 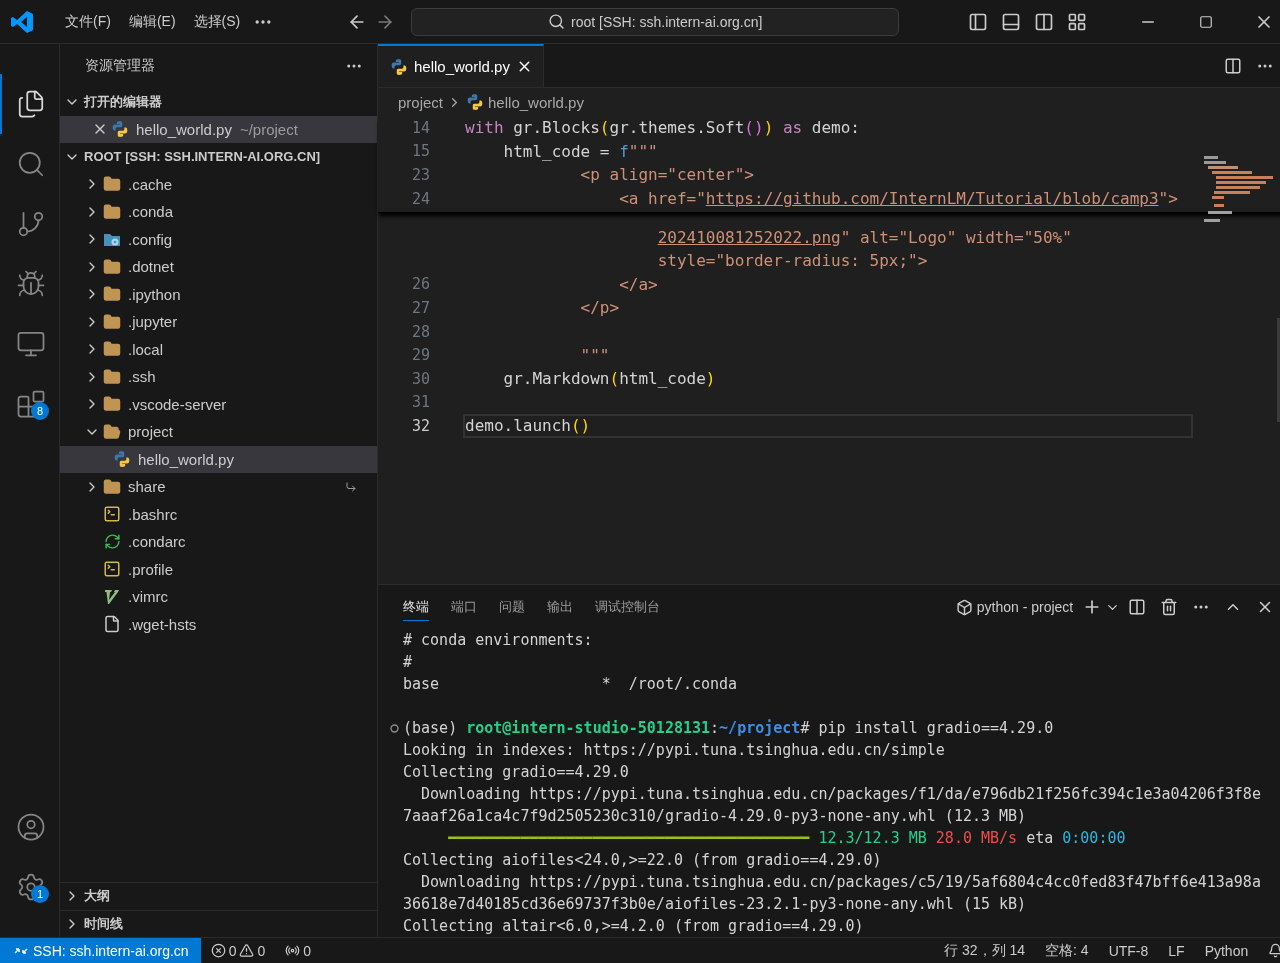 What do you see at coordinates (715, 816) in the screenshot?
I see `terminal-line: 7aaaf26a1ca4c7f9d2505230c310/gradio-4.29.0-py3-none-any.whl (12.3 MB)` at bounding box center [715, 816].